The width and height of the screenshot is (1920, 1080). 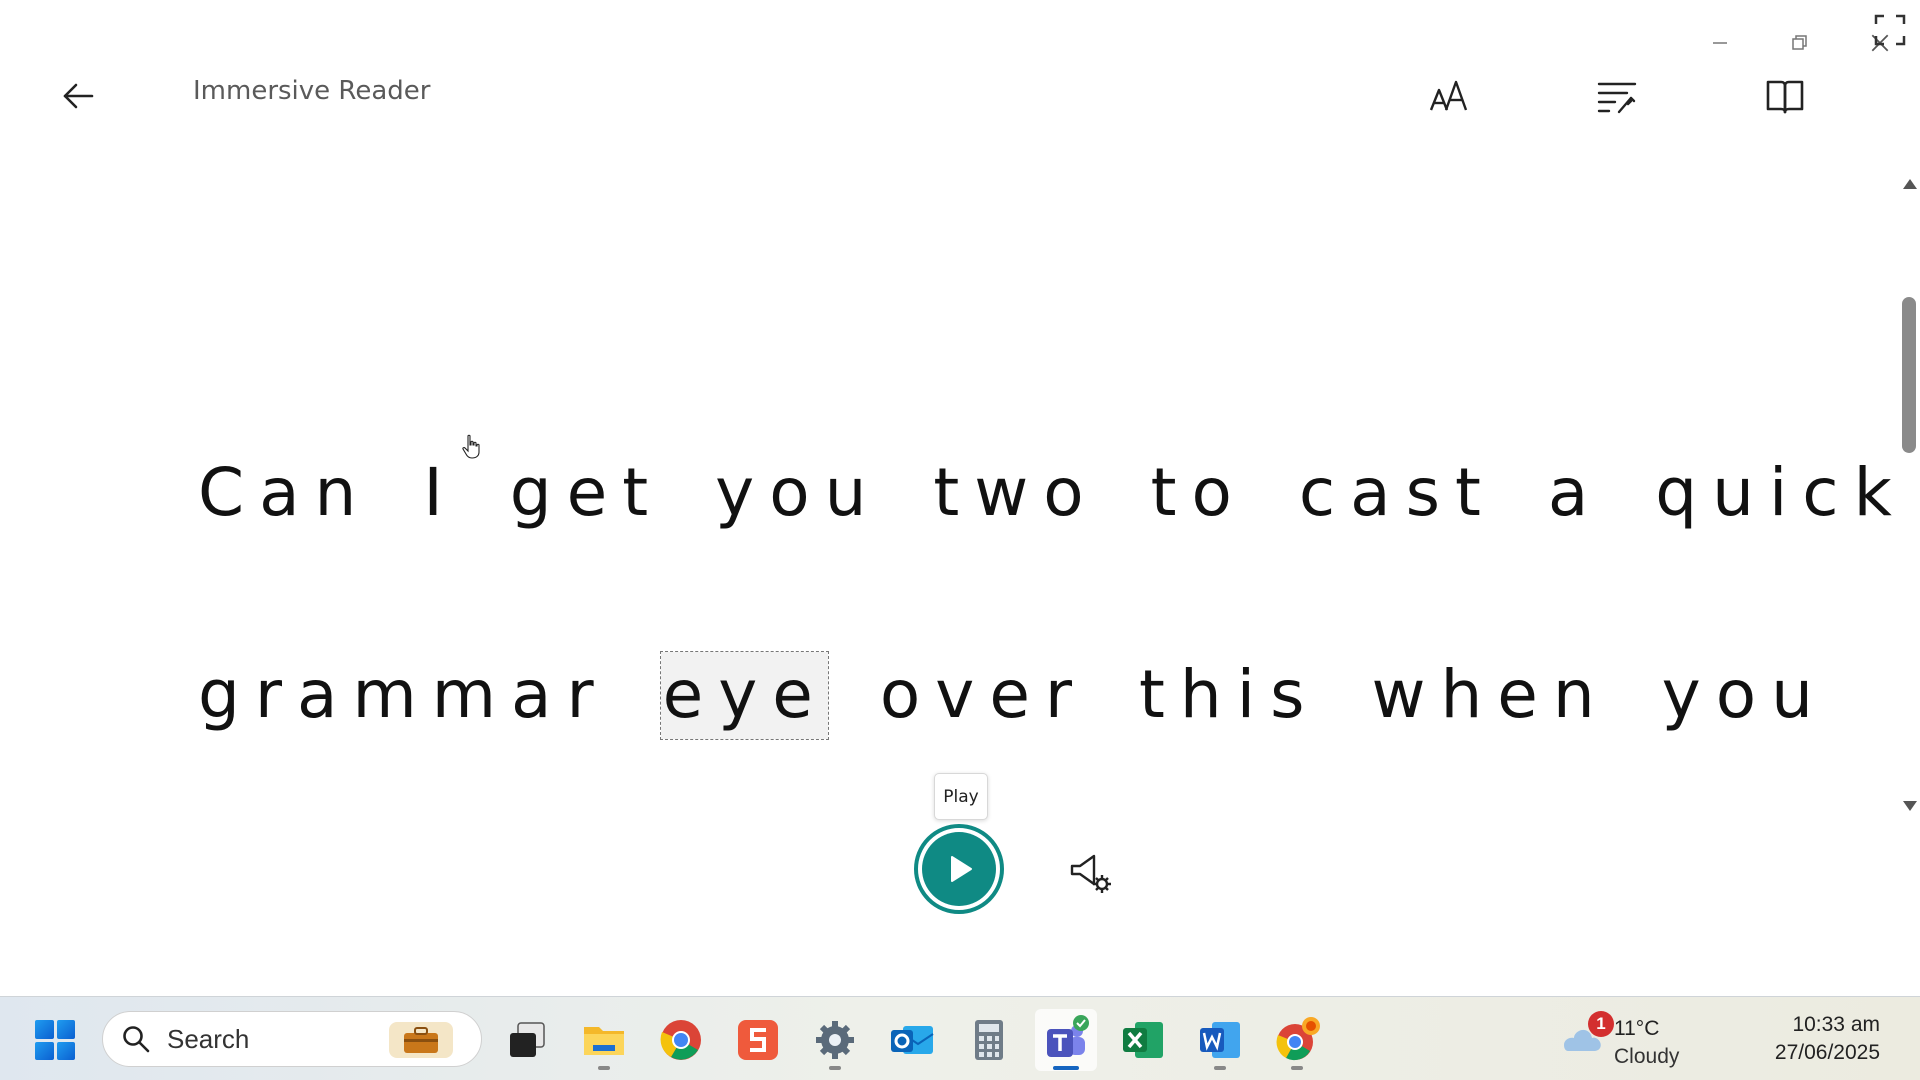 I want to click on windows-logo-icon, so click(x=44, y=1029).